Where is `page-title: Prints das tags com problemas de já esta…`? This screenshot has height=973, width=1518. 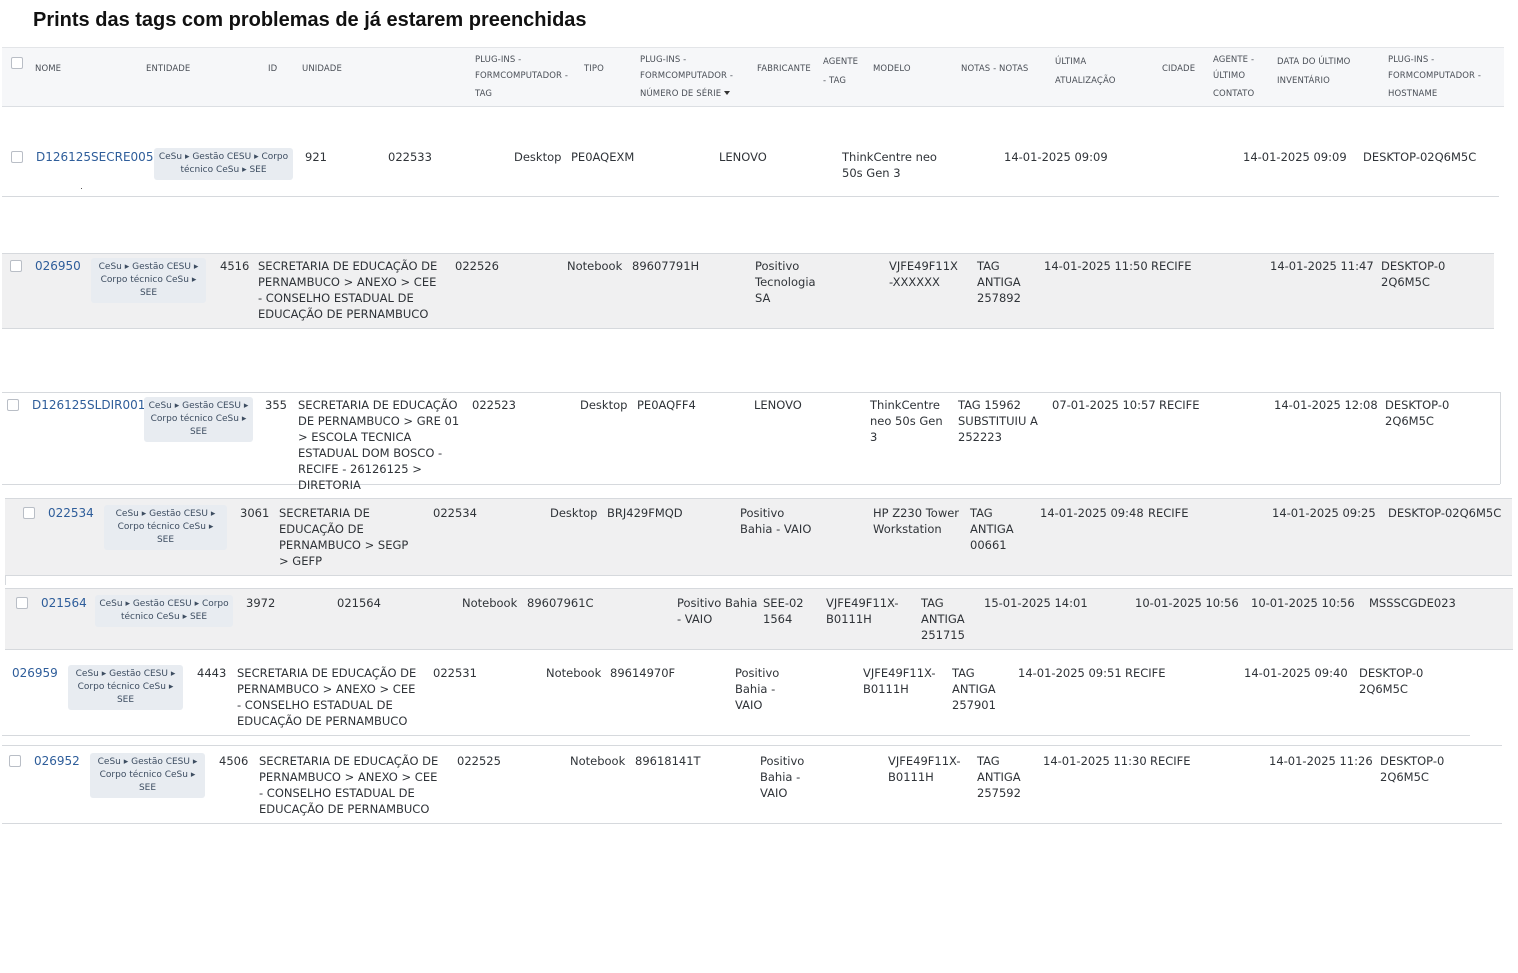 page-title: Prints das tags com problemas de já esta… is located at coordinates (310, 20).